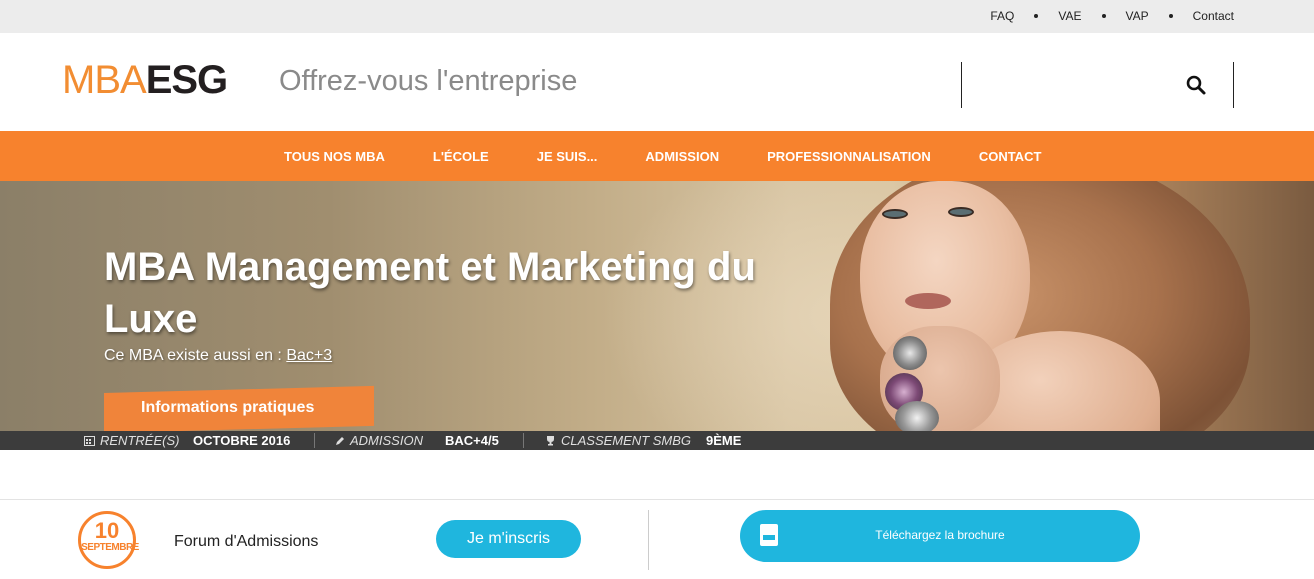 Image resolution: width=1314 pixels, height=579 pixels. Describe the element at coordinates (657, 16) in the screenshot. I see `top-utility-bar: FAQ VAE VAP Contact` at that location.